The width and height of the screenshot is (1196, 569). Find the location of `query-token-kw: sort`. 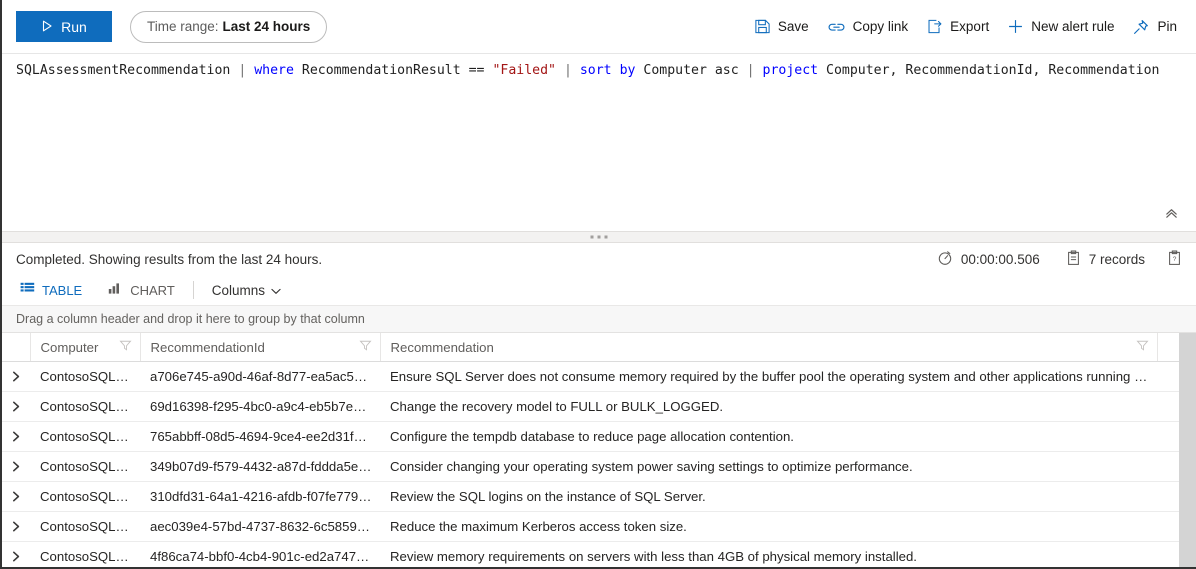

query-token-kw: sort is located at coordinates (595, 70).